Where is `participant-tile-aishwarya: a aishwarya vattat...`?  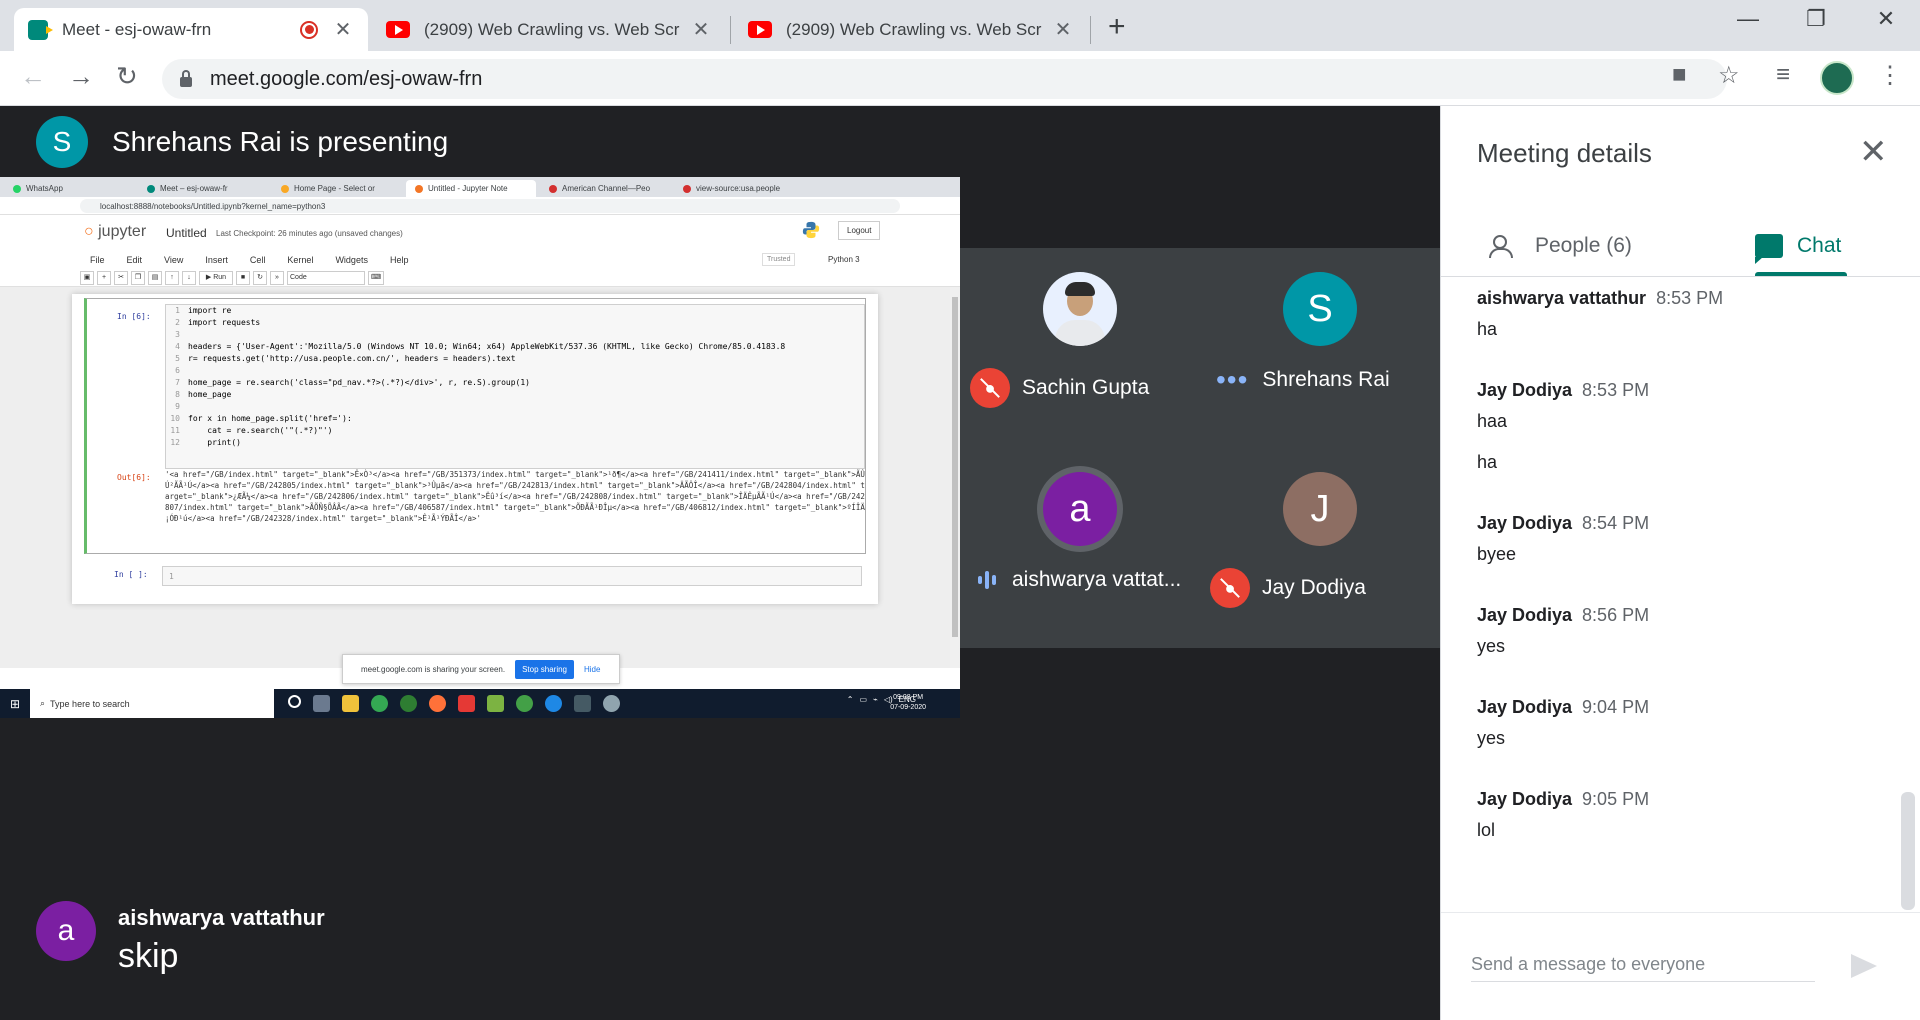 participant-tile-aishwarya: a aishwarya vattat... is located at coordinates (1080, 548).